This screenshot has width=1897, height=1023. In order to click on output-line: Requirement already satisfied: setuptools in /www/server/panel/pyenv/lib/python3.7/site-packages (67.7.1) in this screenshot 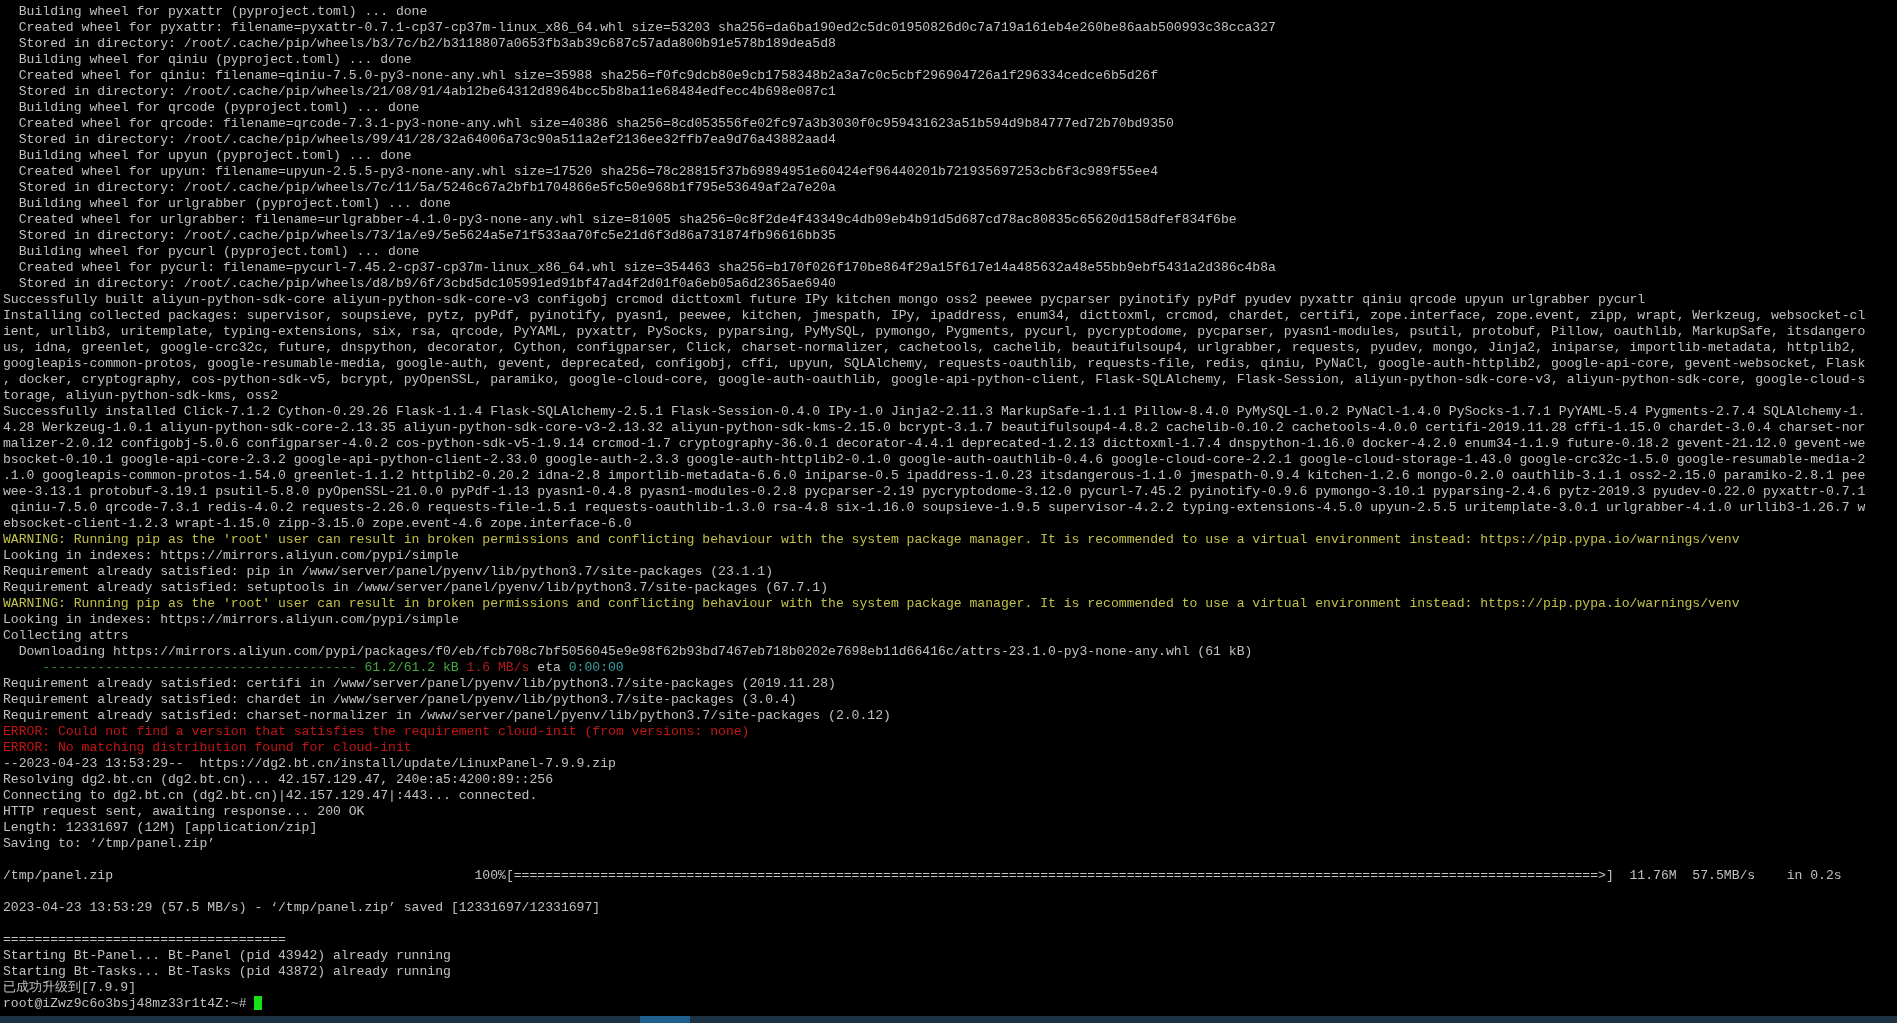, I will do `click(416, 587)`.